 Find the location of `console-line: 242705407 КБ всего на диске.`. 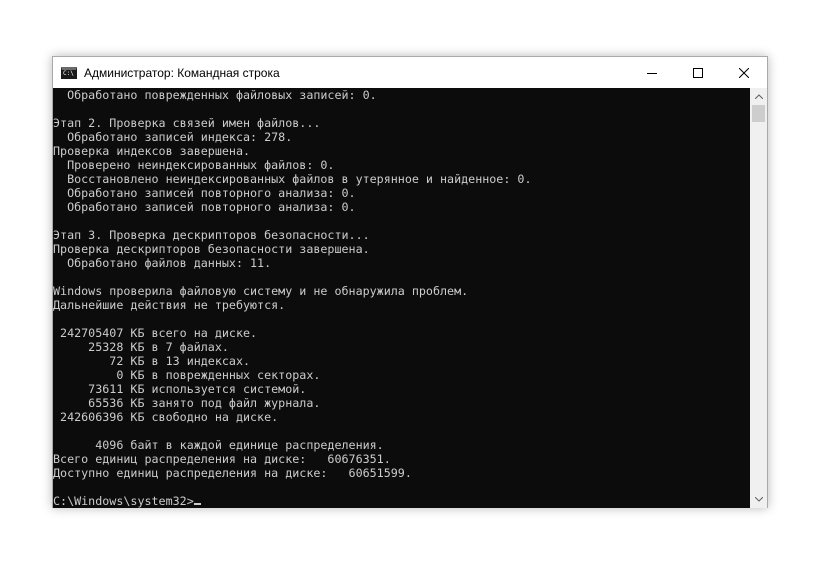

console-line: 242705407 КБ всего на диске. is located at coordinates (155, 333).